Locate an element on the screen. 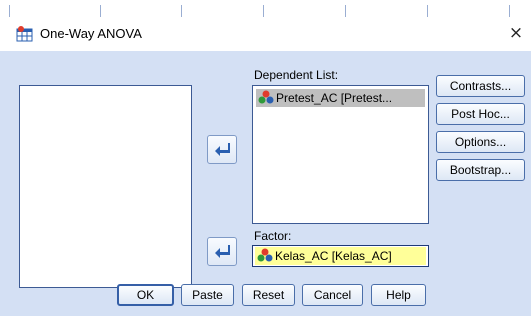 This screenshot has height=316, width=531. ok-button: OK is located at coordinates (145, 295).